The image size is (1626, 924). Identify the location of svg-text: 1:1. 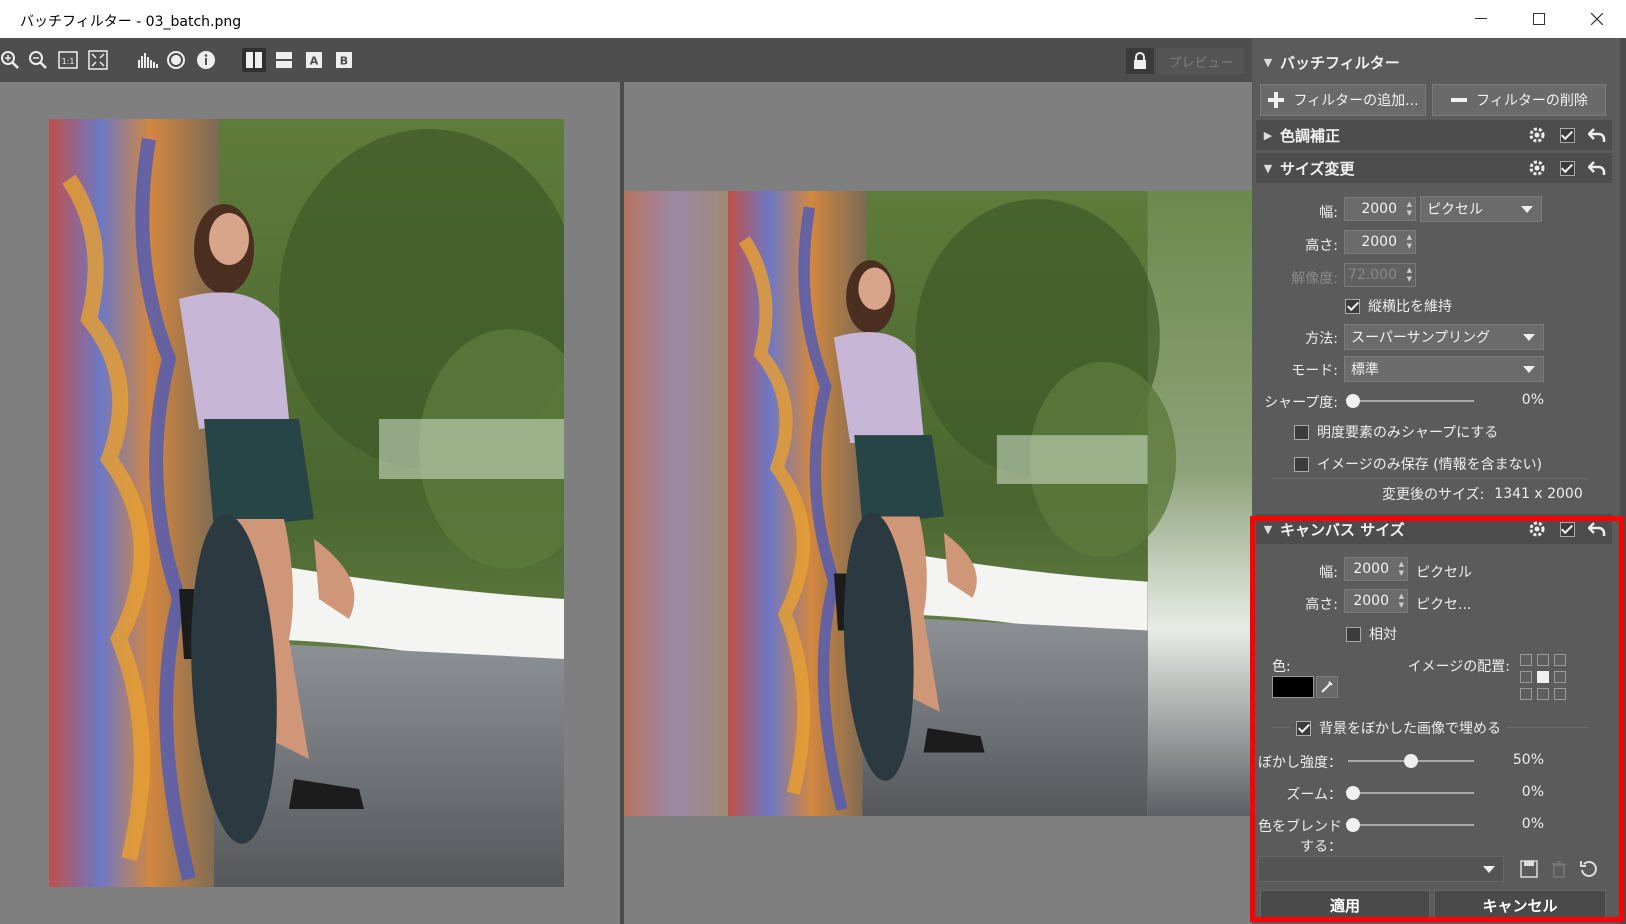
(68, 61).